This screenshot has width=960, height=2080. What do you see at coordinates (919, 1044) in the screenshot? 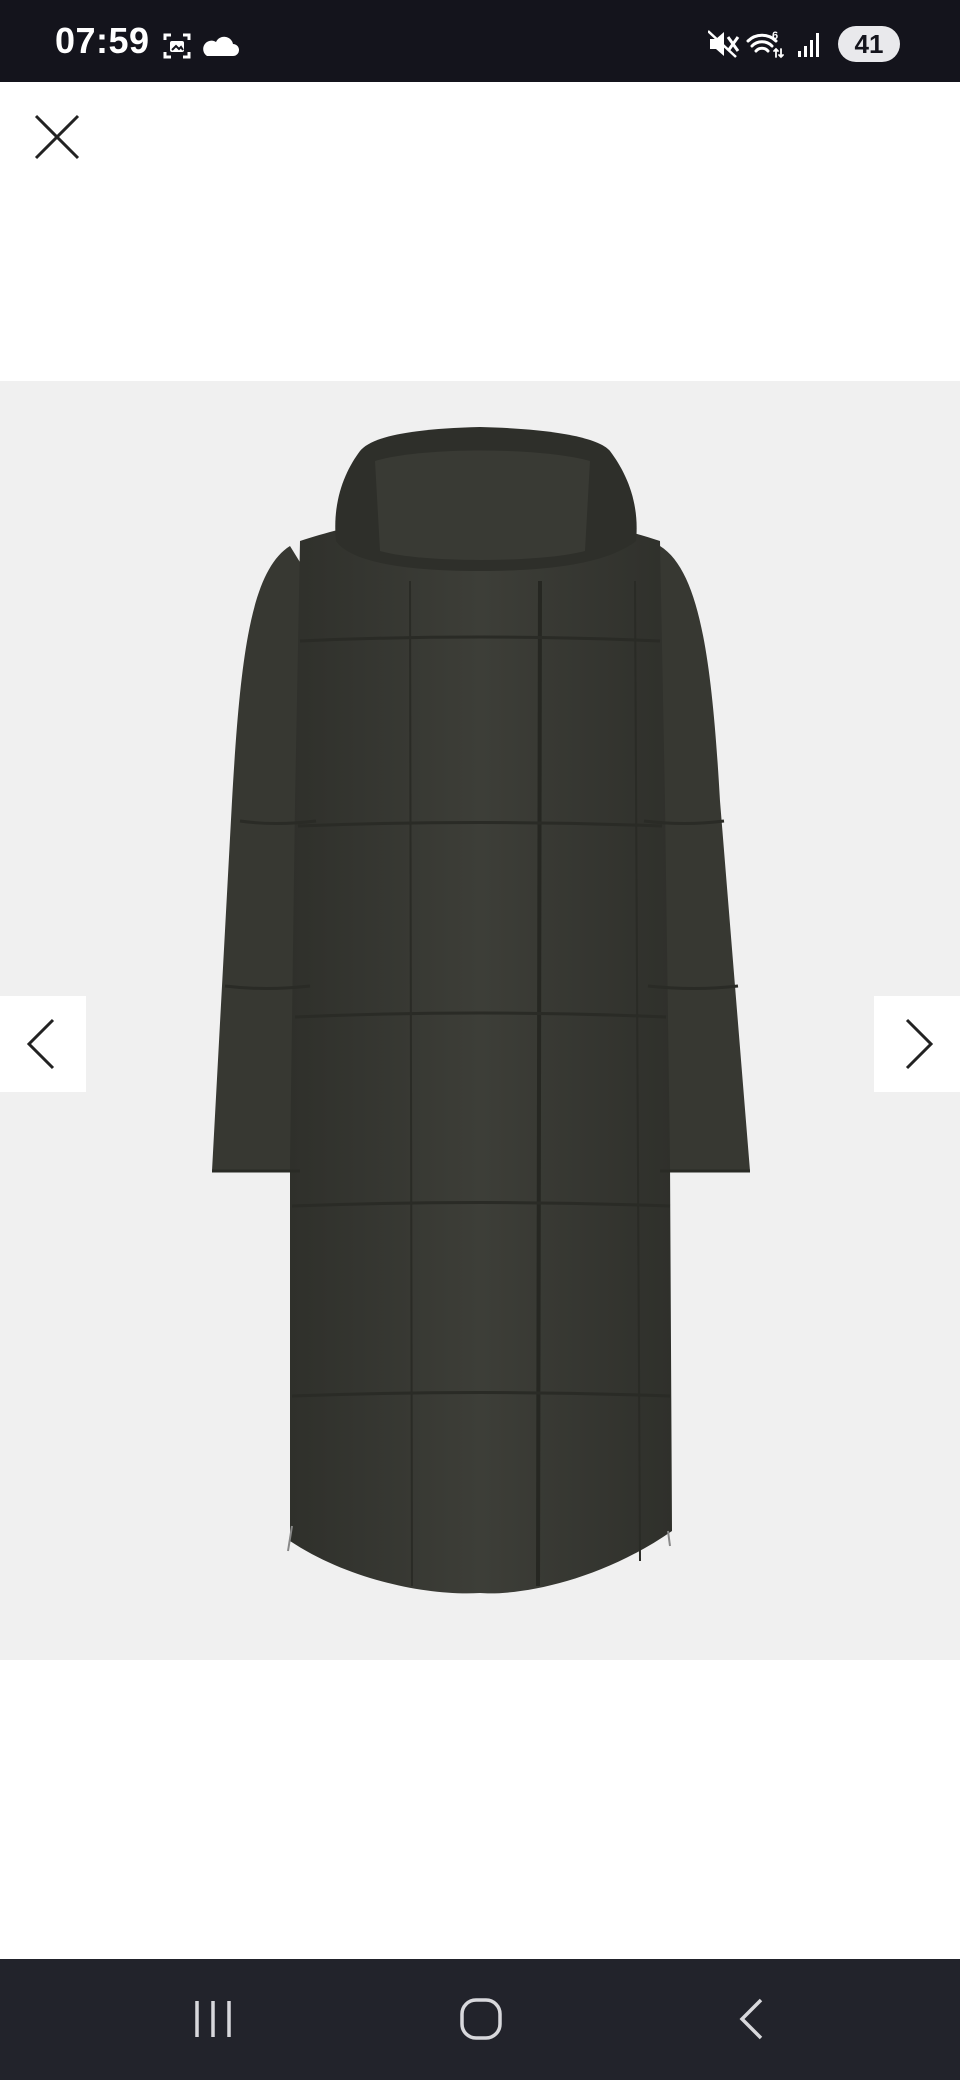
I see `chevron-right-icon` at bounding box center [919, 1044].